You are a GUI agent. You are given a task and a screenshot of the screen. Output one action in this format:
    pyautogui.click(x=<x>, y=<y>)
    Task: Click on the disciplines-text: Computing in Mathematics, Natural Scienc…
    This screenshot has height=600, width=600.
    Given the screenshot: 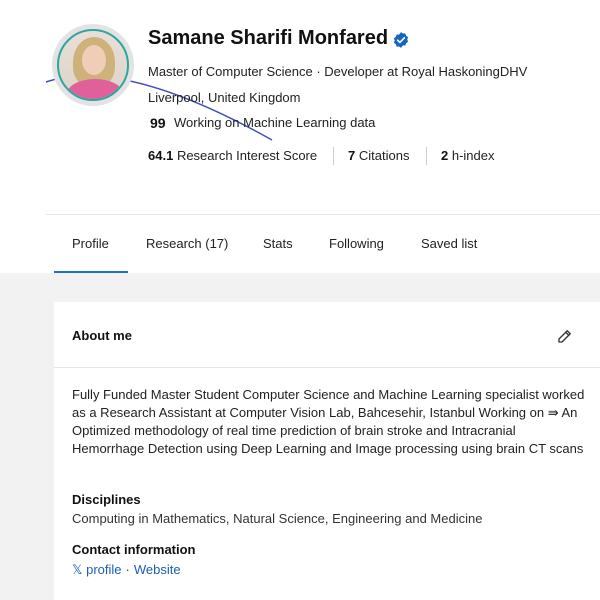 What is the action you would take?
    pyautogui.click(x=277, y=518)
    